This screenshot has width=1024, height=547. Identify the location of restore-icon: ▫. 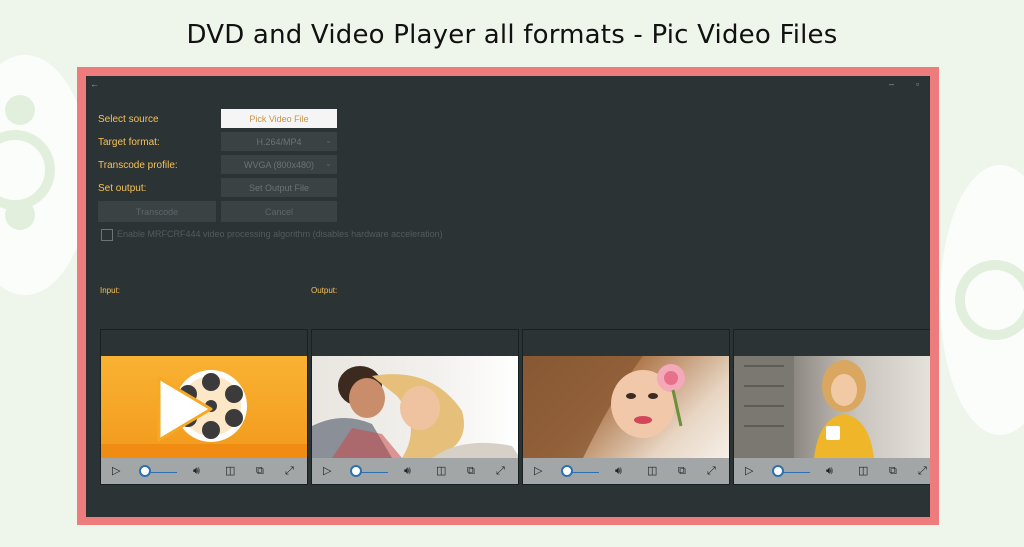
(917, 84).